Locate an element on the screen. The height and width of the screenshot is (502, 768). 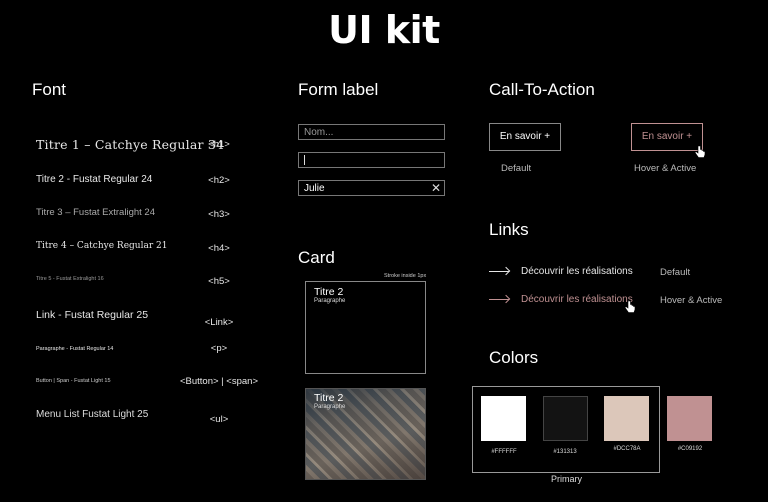
cta-default-caption: Default is located at coordinates (516, 168).